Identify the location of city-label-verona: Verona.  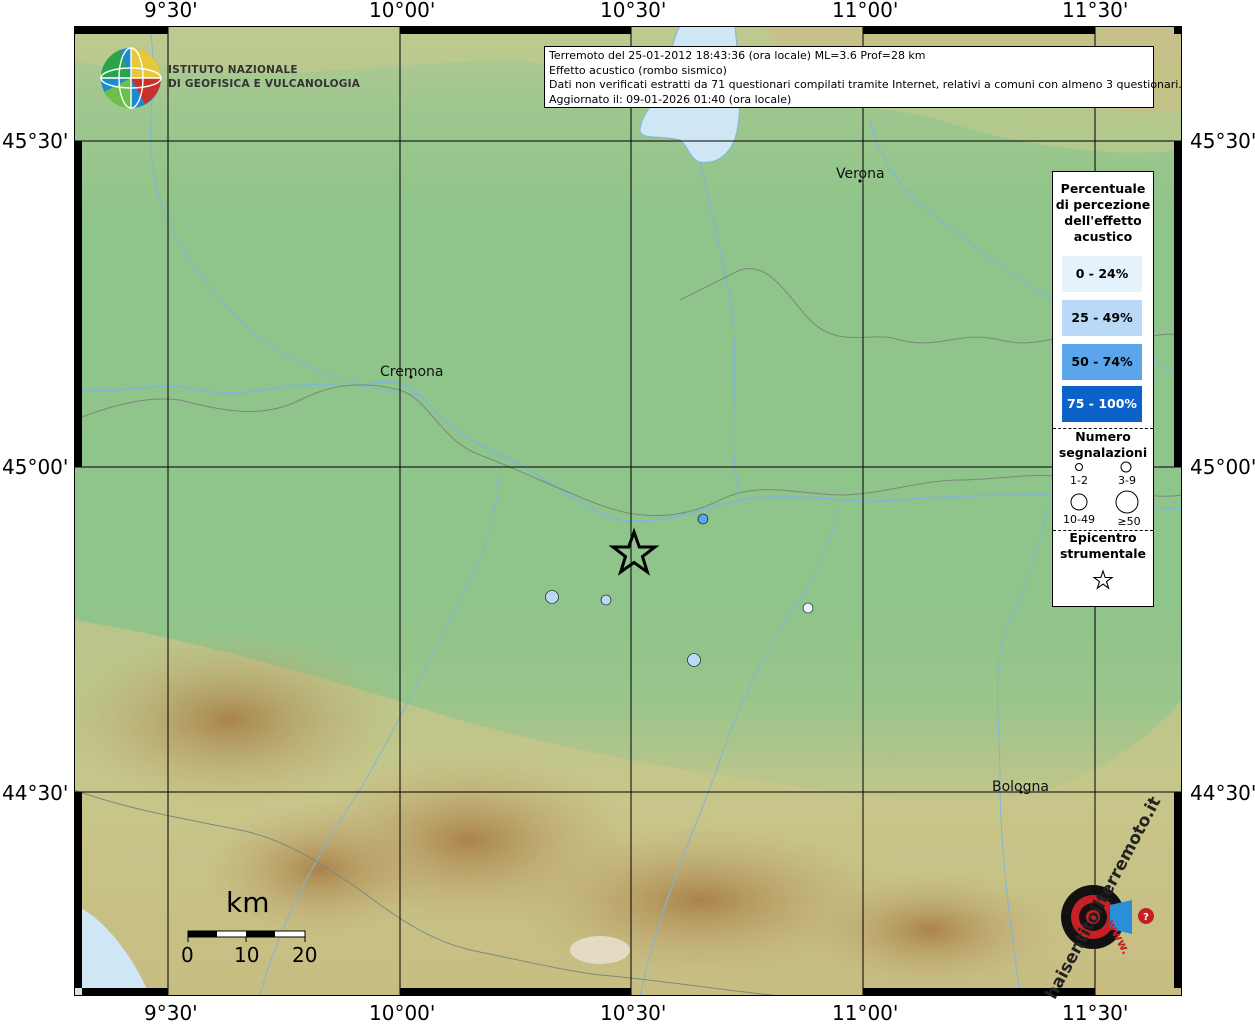
(860, 174).